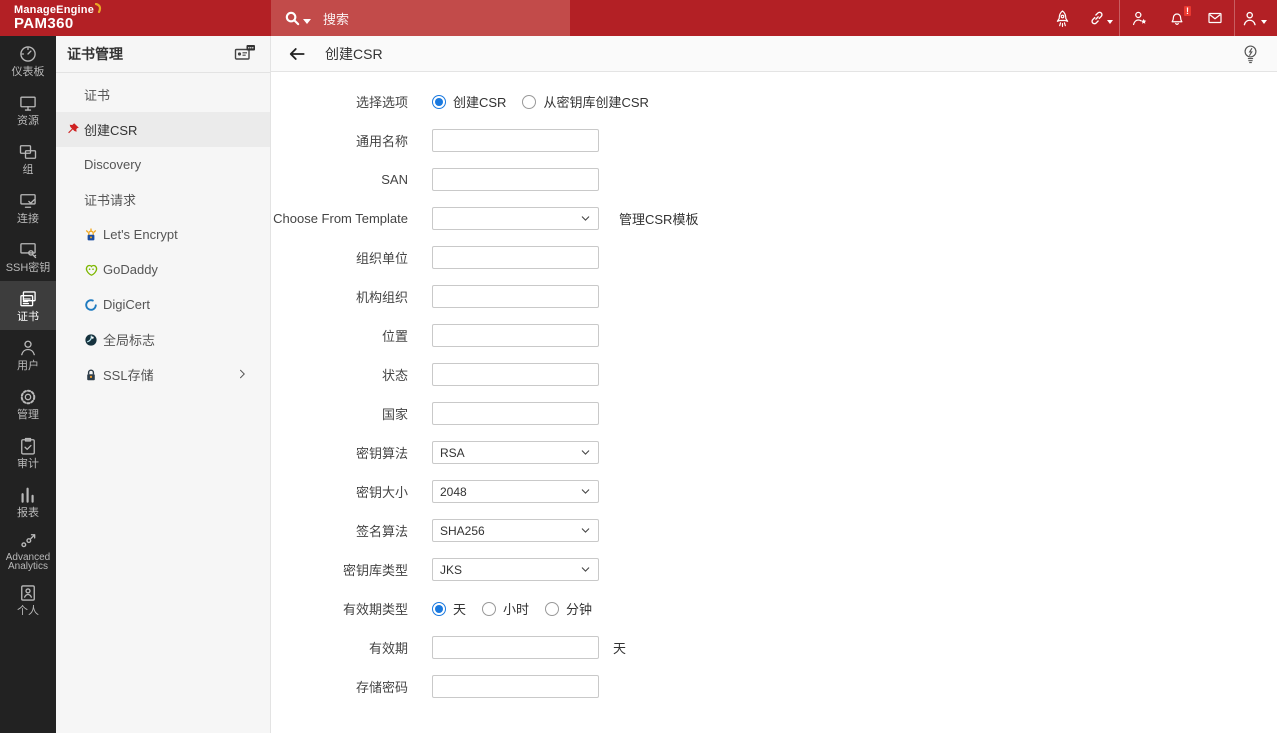 The height and width of the screenshot is (733, 1277). Describe the element at coordinates (28, 200) in the screenshot. I see `connections-icon` at that location.